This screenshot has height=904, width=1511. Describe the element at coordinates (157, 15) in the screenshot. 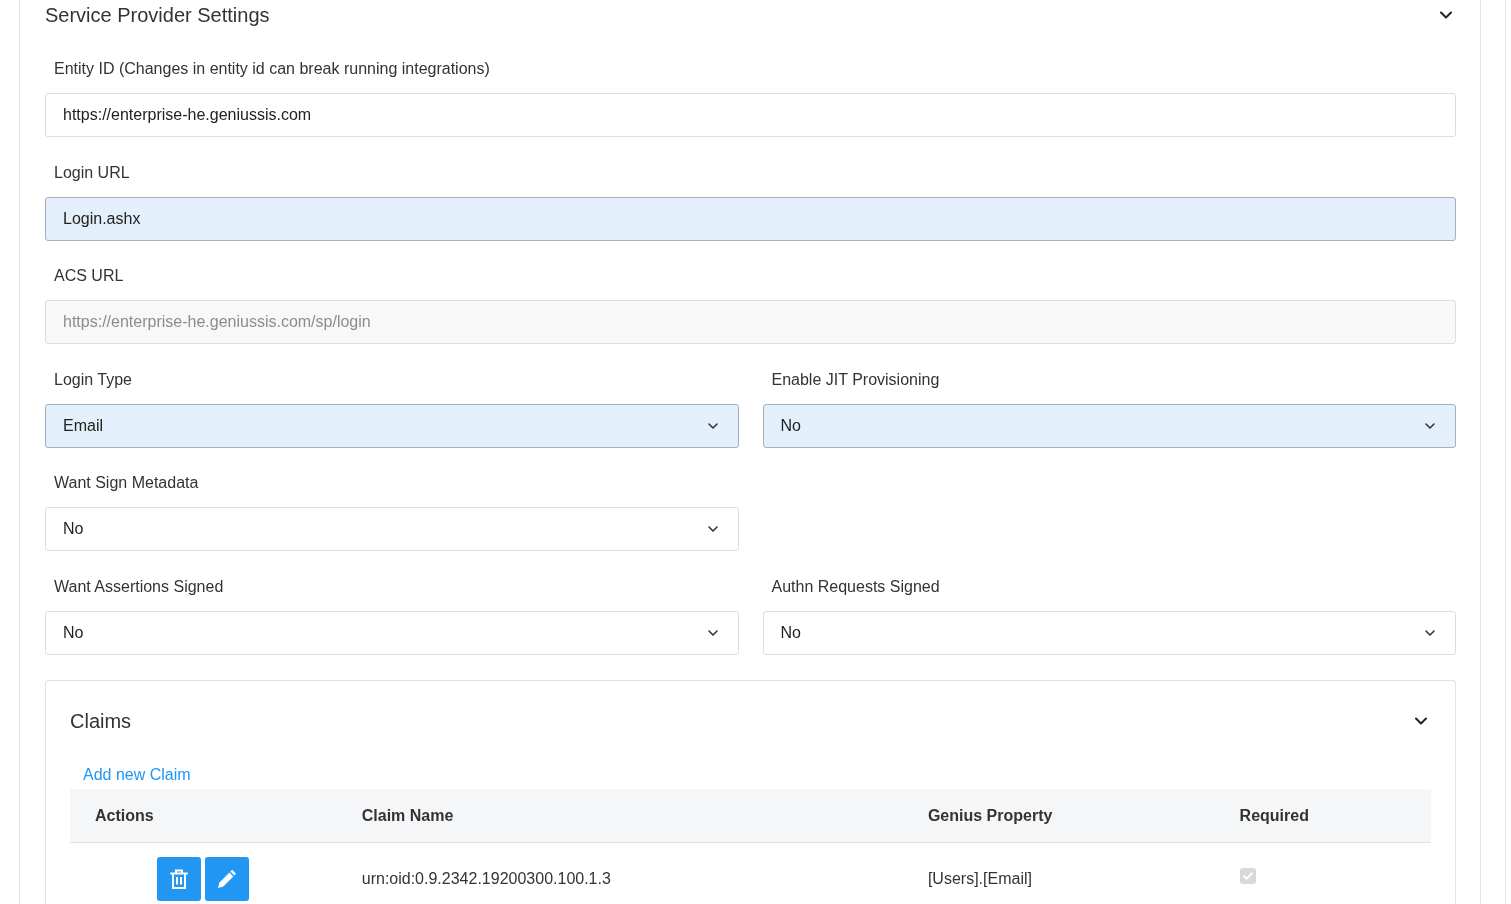

I see `section-title: Service Provider Settings` at that location.